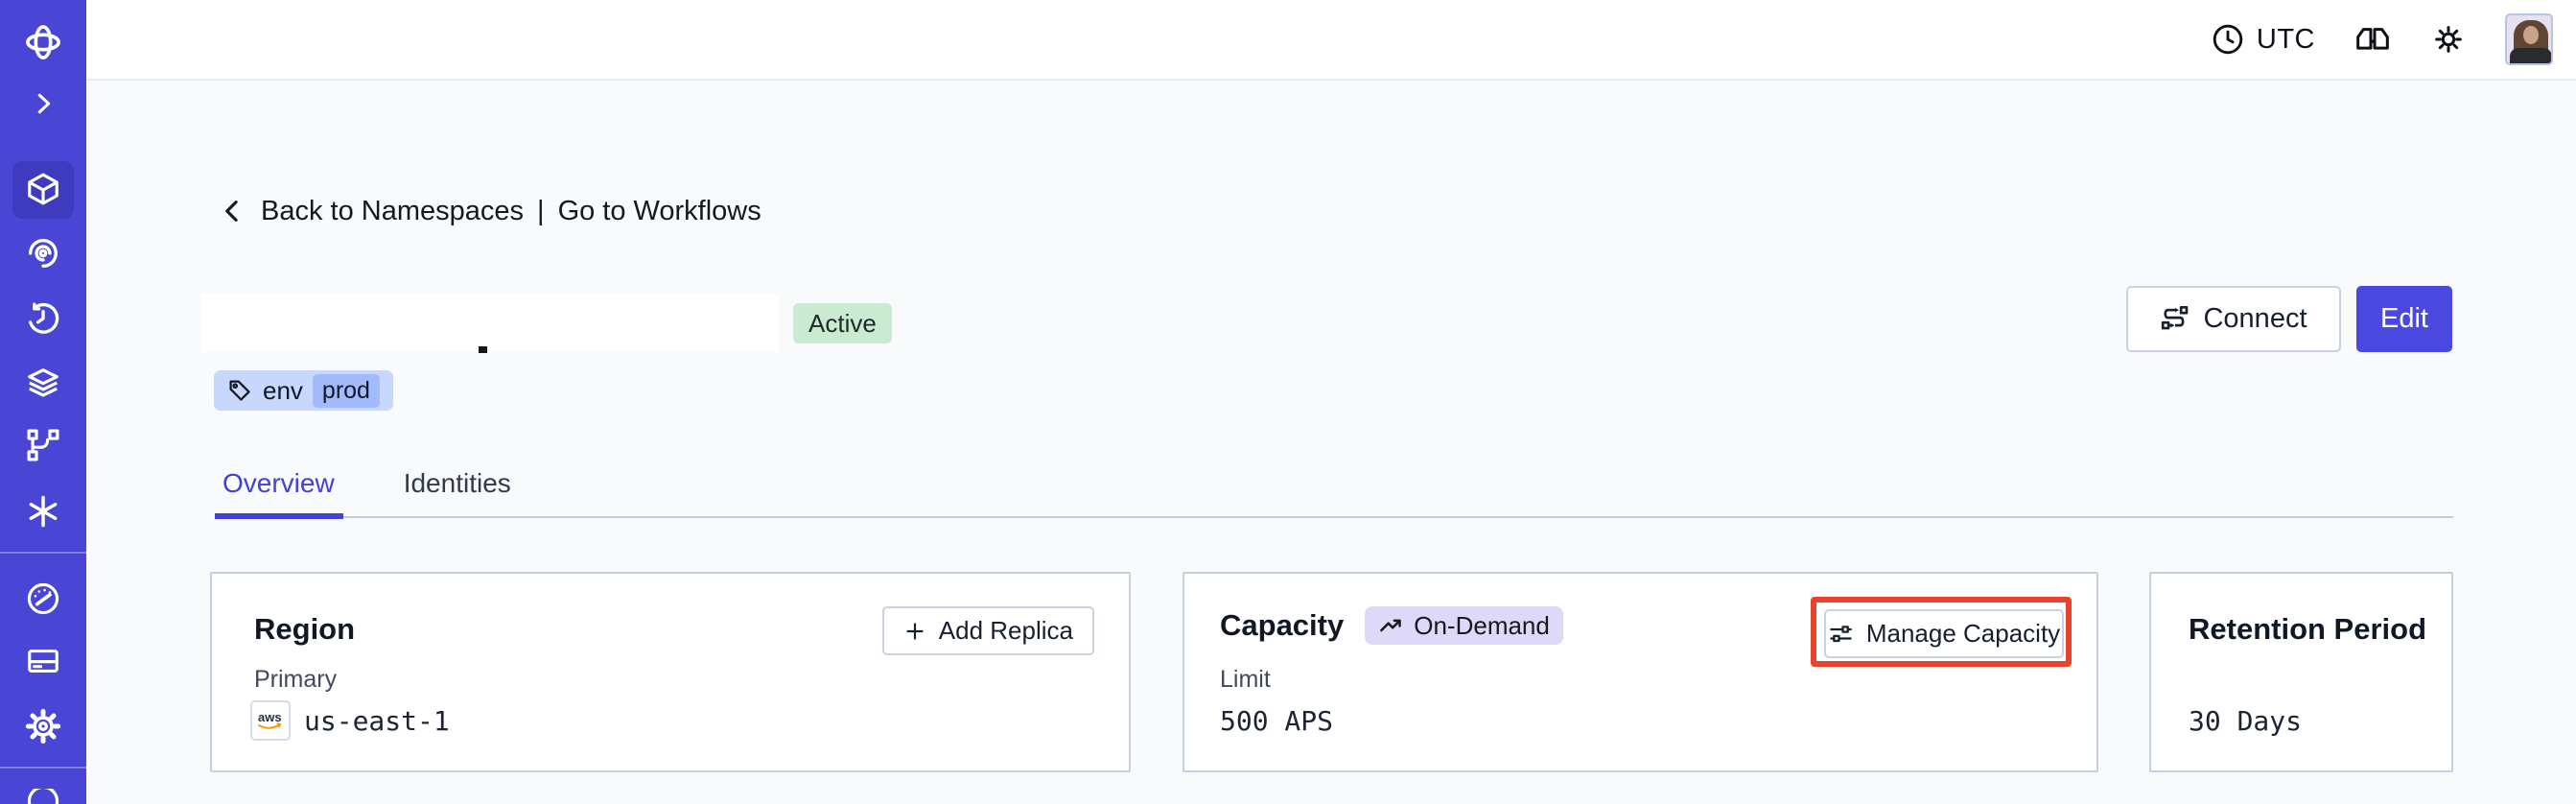 The image size is (2576, 804). I want to click on region-value-row: aws us-east-1, so click(350, 720).